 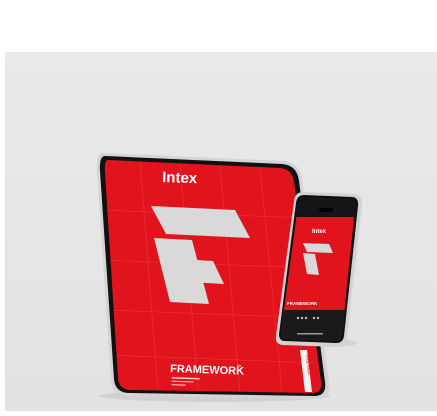 What do you see at coordinates (302, 303) in the screenshot?
I see `phone-product-title: FRAMEWORK` at bounding box center [302, 303].